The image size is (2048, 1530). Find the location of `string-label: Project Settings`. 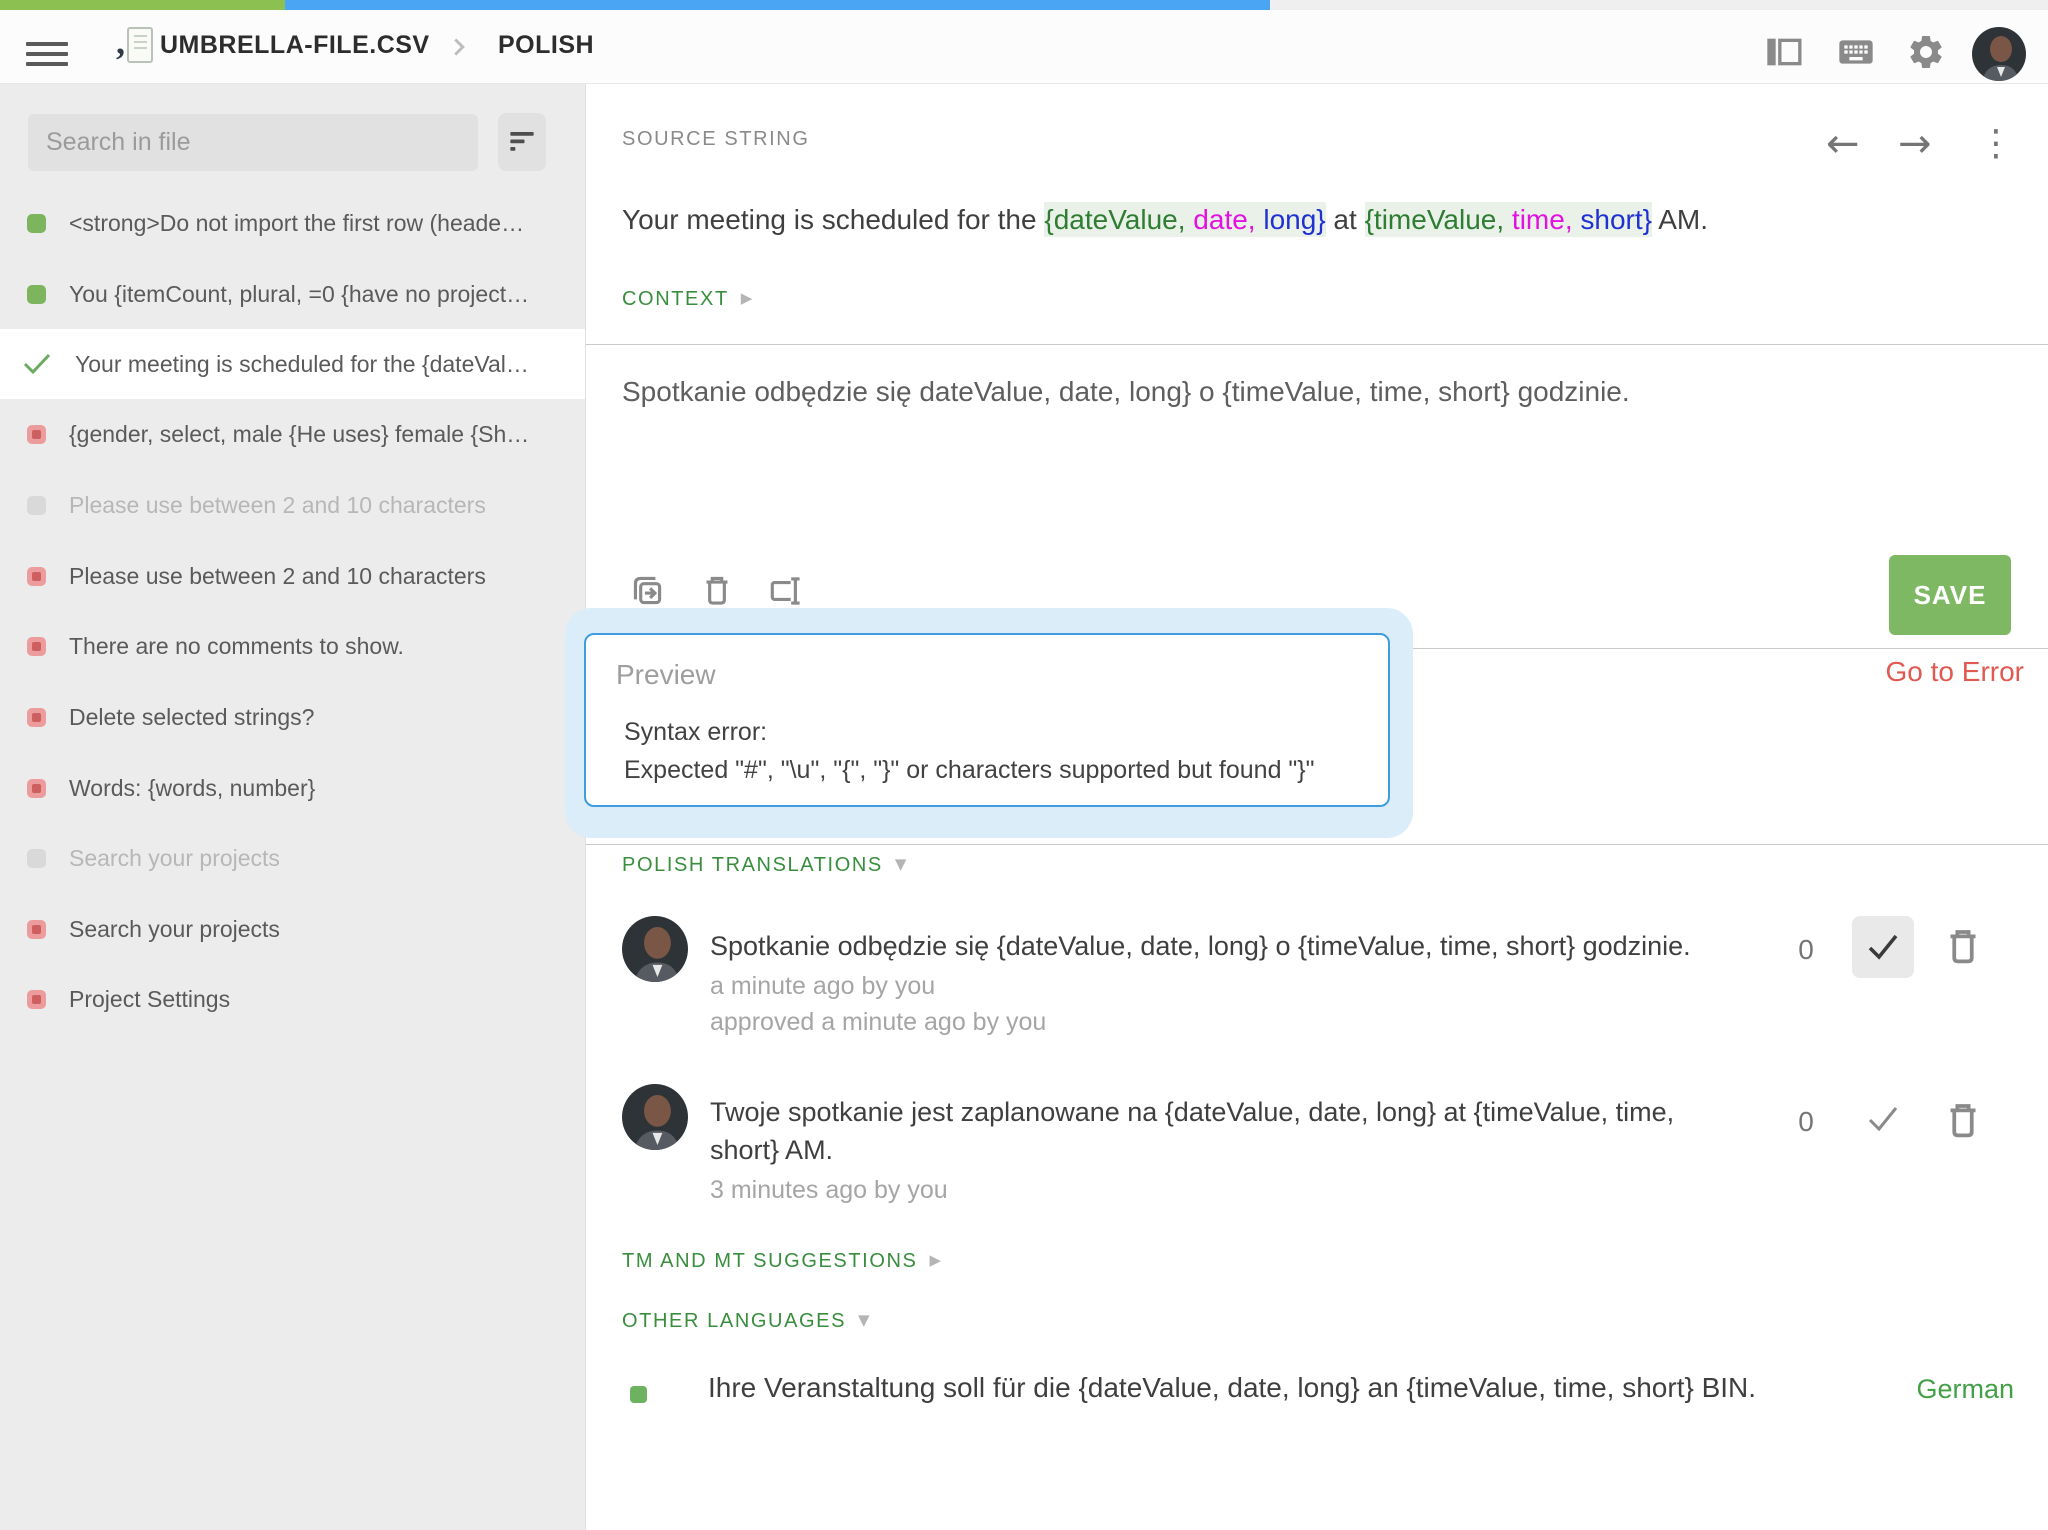

string-label: Project Settings is located at coordinates (150, 998).